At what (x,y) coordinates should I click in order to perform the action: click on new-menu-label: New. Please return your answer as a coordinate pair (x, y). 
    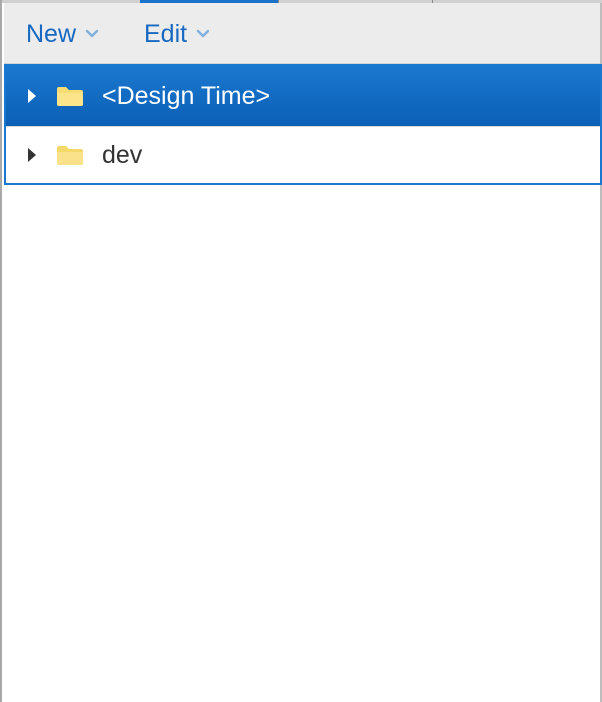
    Looking at the image, I should click on (51, 33).